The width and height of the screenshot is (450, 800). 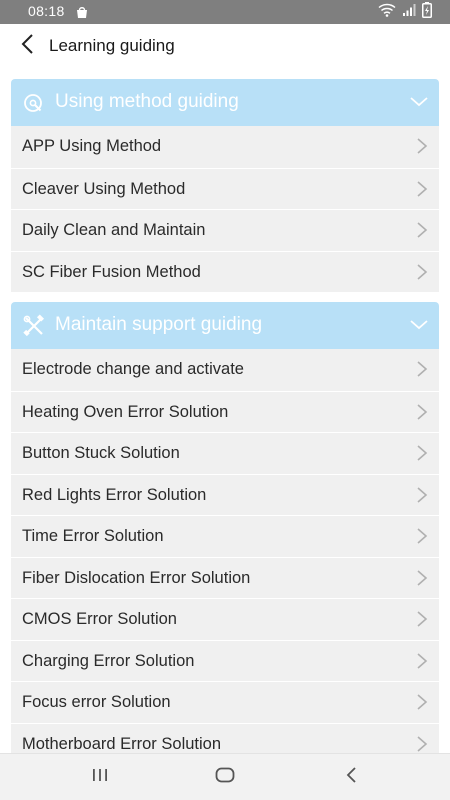 I want to click on home-button, so click(x=225, y=777).